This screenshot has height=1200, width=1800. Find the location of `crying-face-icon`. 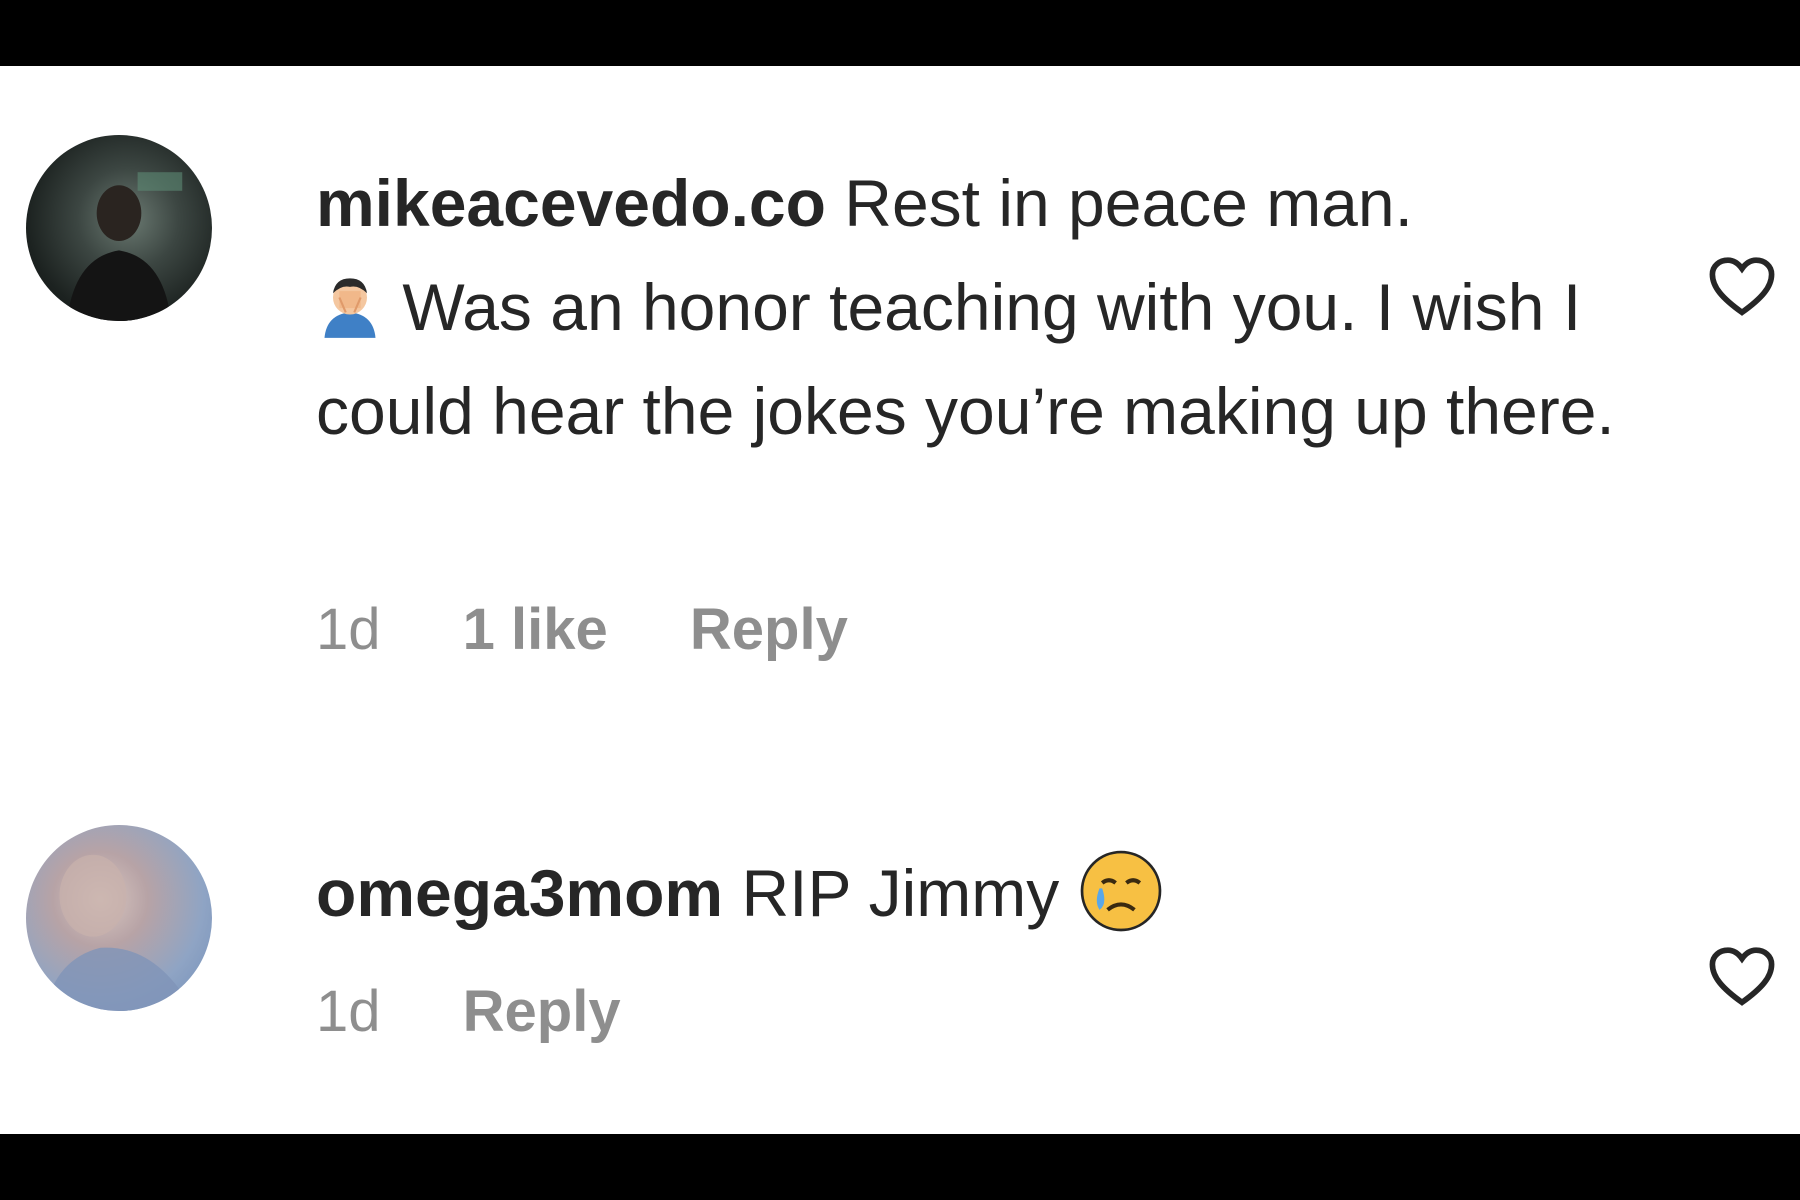

crying-face-icon is located at coordinates (1121, 891).